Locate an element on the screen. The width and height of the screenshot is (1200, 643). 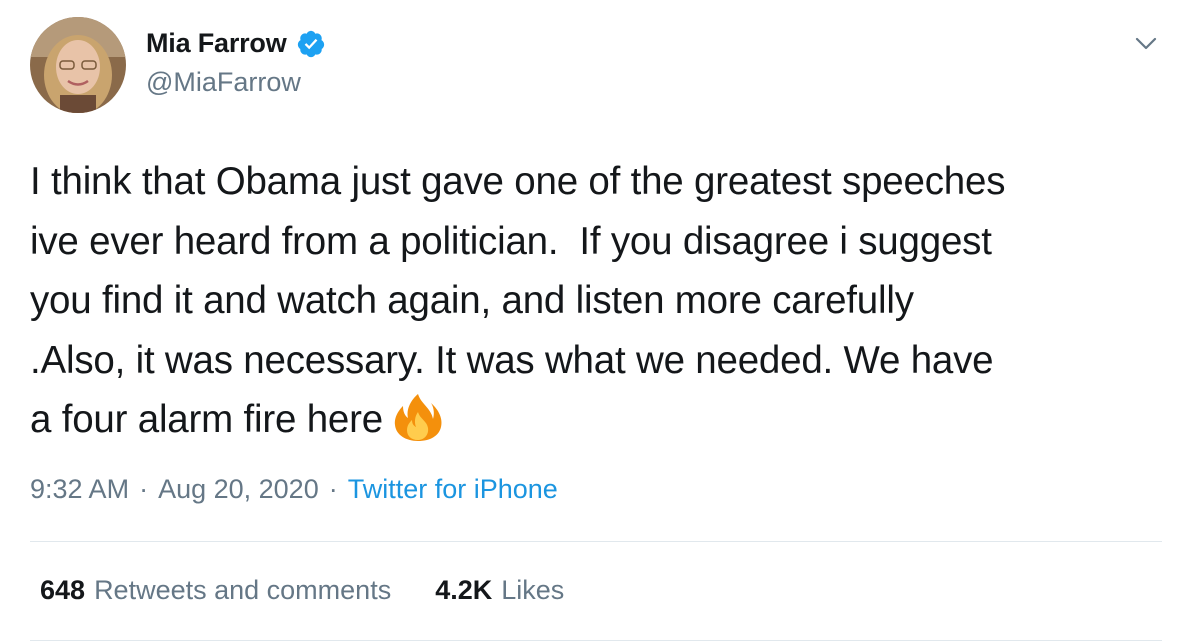
user-handle: @MiaFarrow is located at coordinates (223, 82).